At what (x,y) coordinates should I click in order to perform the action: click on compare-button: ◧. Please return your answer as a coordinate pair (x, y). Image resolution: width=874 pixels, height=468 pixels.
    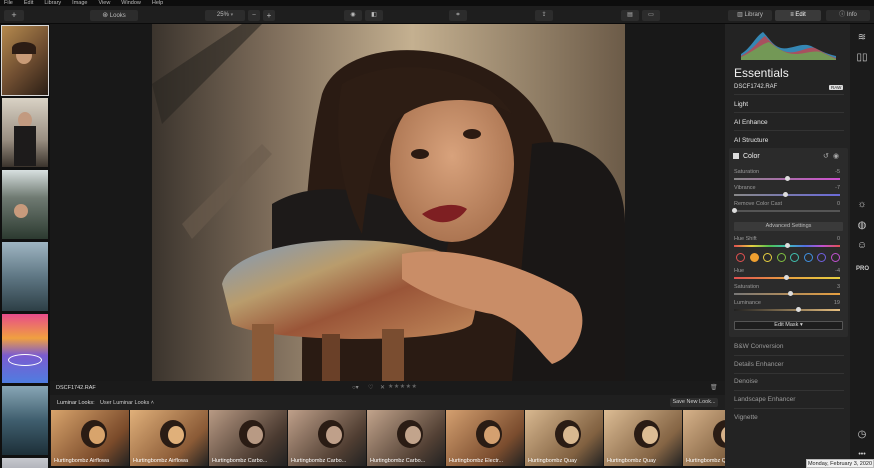
    Looking at the image, I should click on (374, 15).